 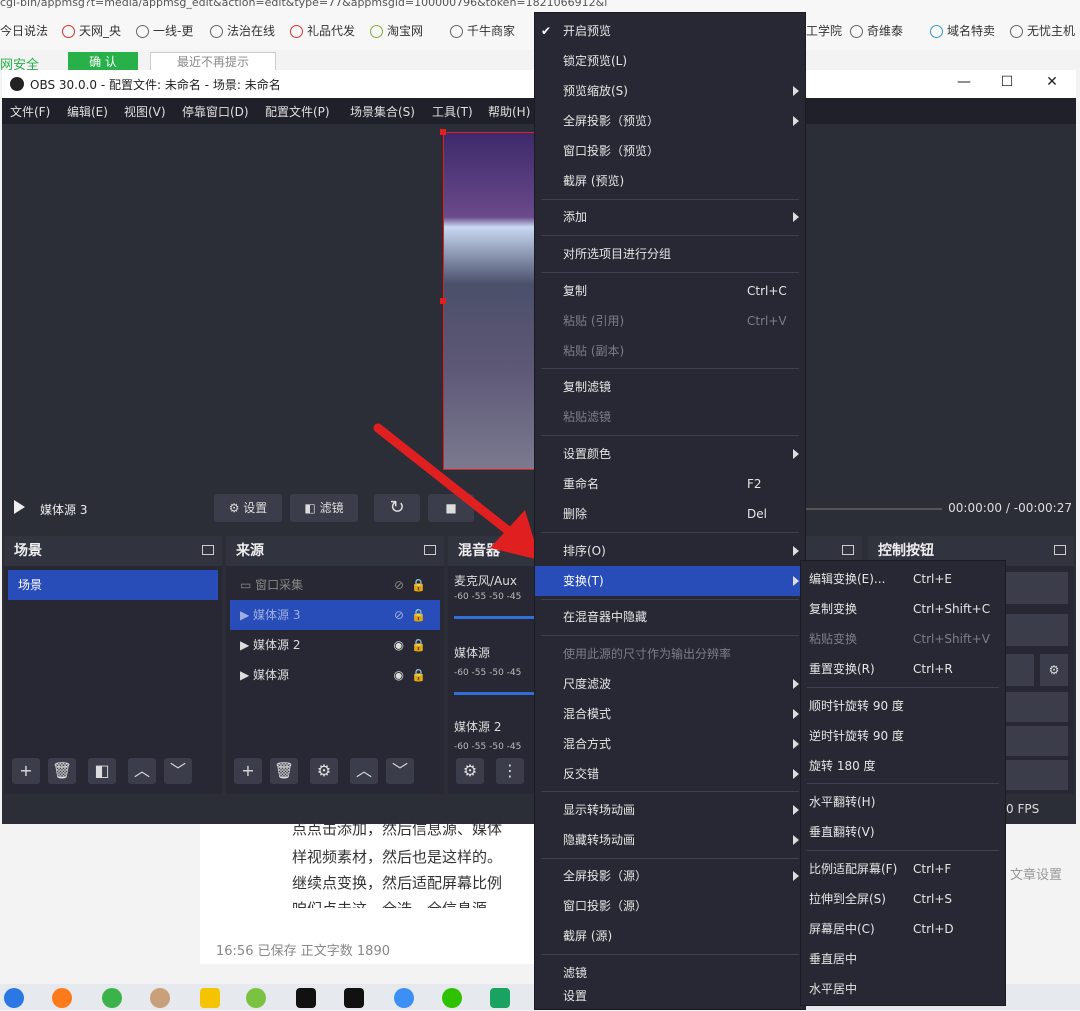 I want to click on menu-item-fullscreen-projector-source: 全屏投影（源）, so click(x=670, y=876).